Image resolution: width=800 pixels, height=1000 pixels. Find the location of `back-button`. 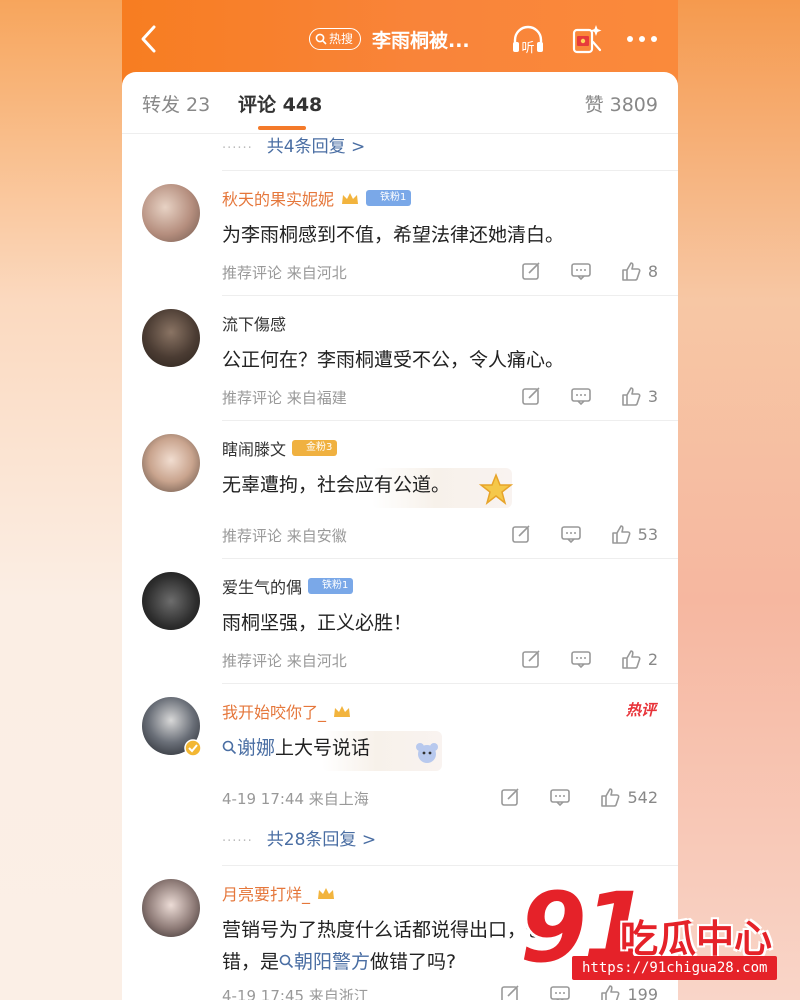

back-button is located at coordinates (149, 39).